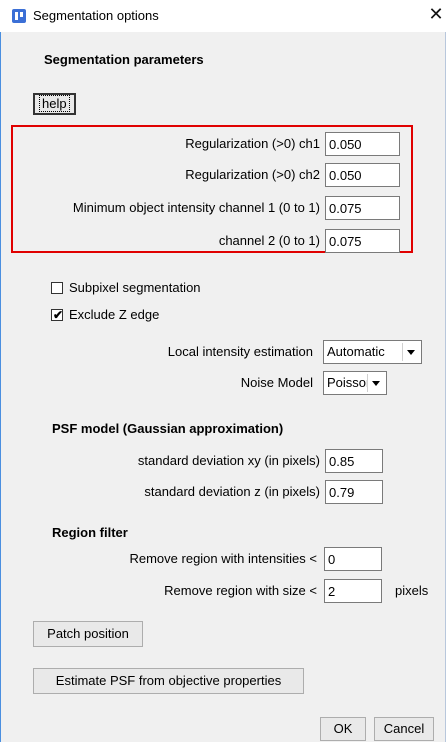 This screenshot has height=742, width=446. What do you see at coordinates (223, 558) in the screenshot?
I see `region-intensity-label: Remove region with intensities <` at bounding box center [223, 558].